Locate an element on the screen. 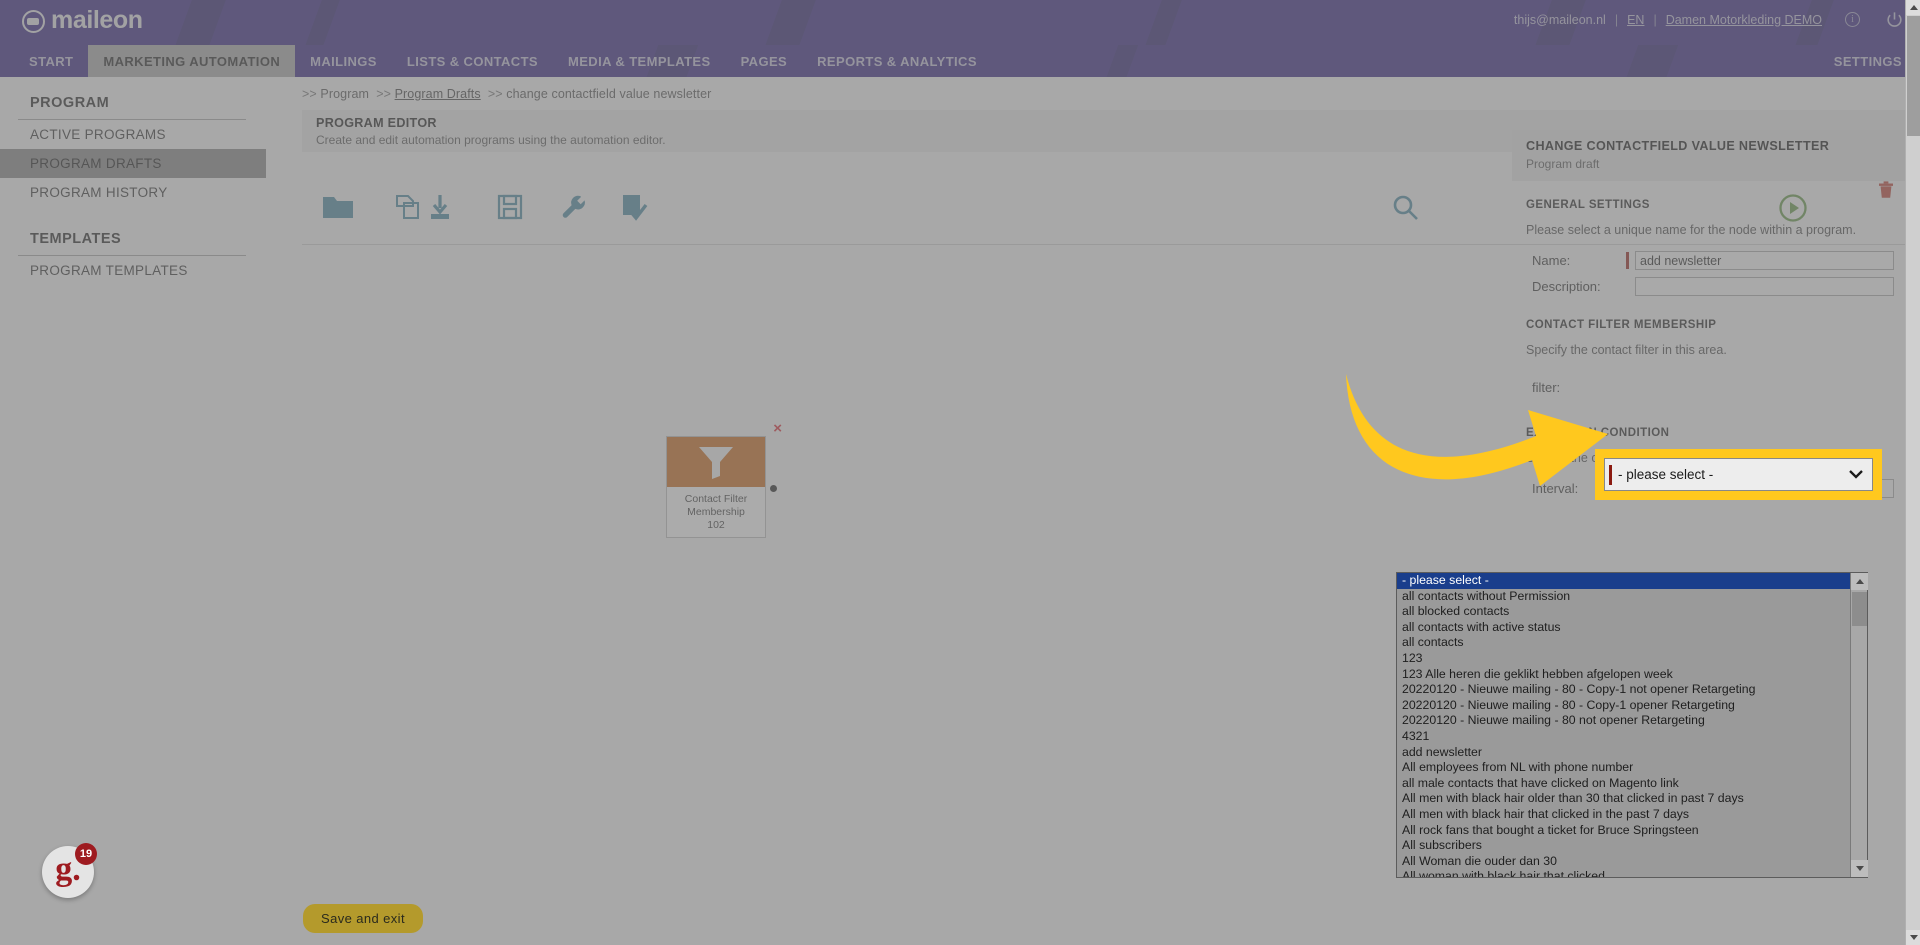  description-field-row: Description: is located at coordinates (1710, 286).